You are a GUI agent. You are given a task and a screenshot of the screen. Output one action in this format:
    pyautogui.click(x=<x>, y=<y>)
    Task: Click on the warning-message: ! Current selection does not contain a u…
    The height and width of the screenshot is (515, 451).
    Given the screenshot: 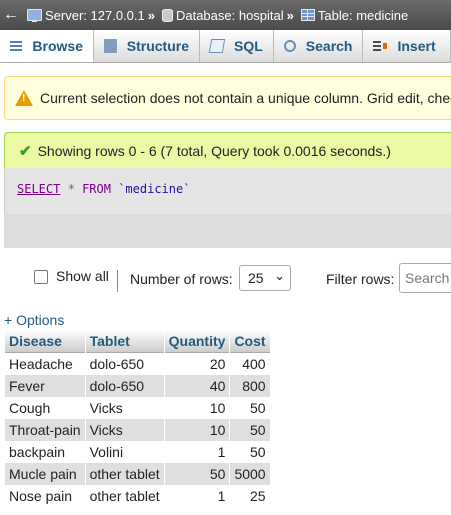 What is the action you would take?
    pyautogui.click(x=227, y=98)
    